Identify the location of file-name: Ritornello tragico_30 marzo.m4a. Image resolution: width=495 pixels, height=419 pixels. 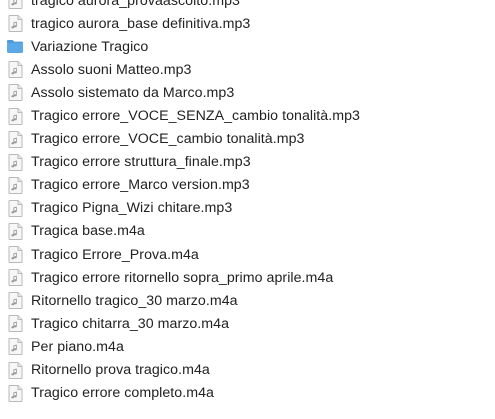
(134, 300).